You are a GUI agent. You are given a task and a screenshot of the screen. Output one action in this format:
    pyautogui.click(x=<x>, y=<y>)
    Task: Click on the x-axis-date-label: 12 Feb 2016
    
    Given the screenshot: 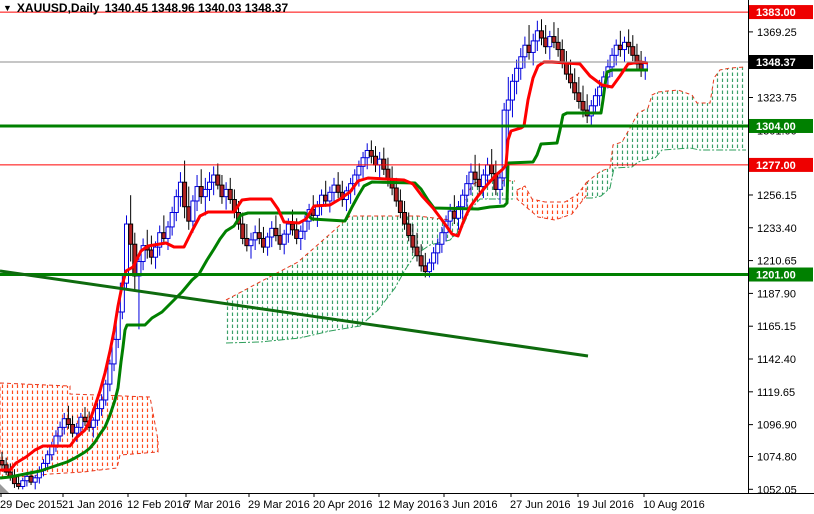 What is the action you would take?
    pyautogui.click(x=158, y=505)
    